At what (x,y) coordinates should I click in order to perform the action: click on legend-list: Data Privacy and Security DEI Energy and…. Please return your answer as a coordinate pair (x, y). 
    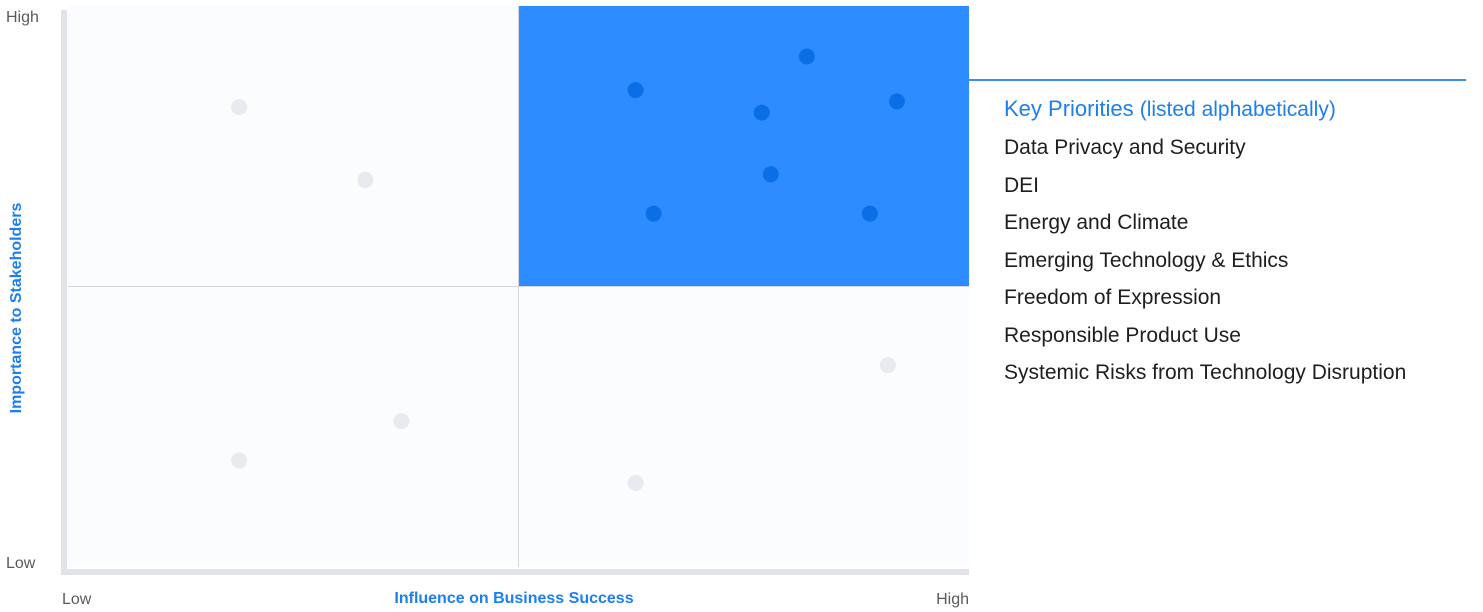
    Looking at the image, I should click on (1239, 260).